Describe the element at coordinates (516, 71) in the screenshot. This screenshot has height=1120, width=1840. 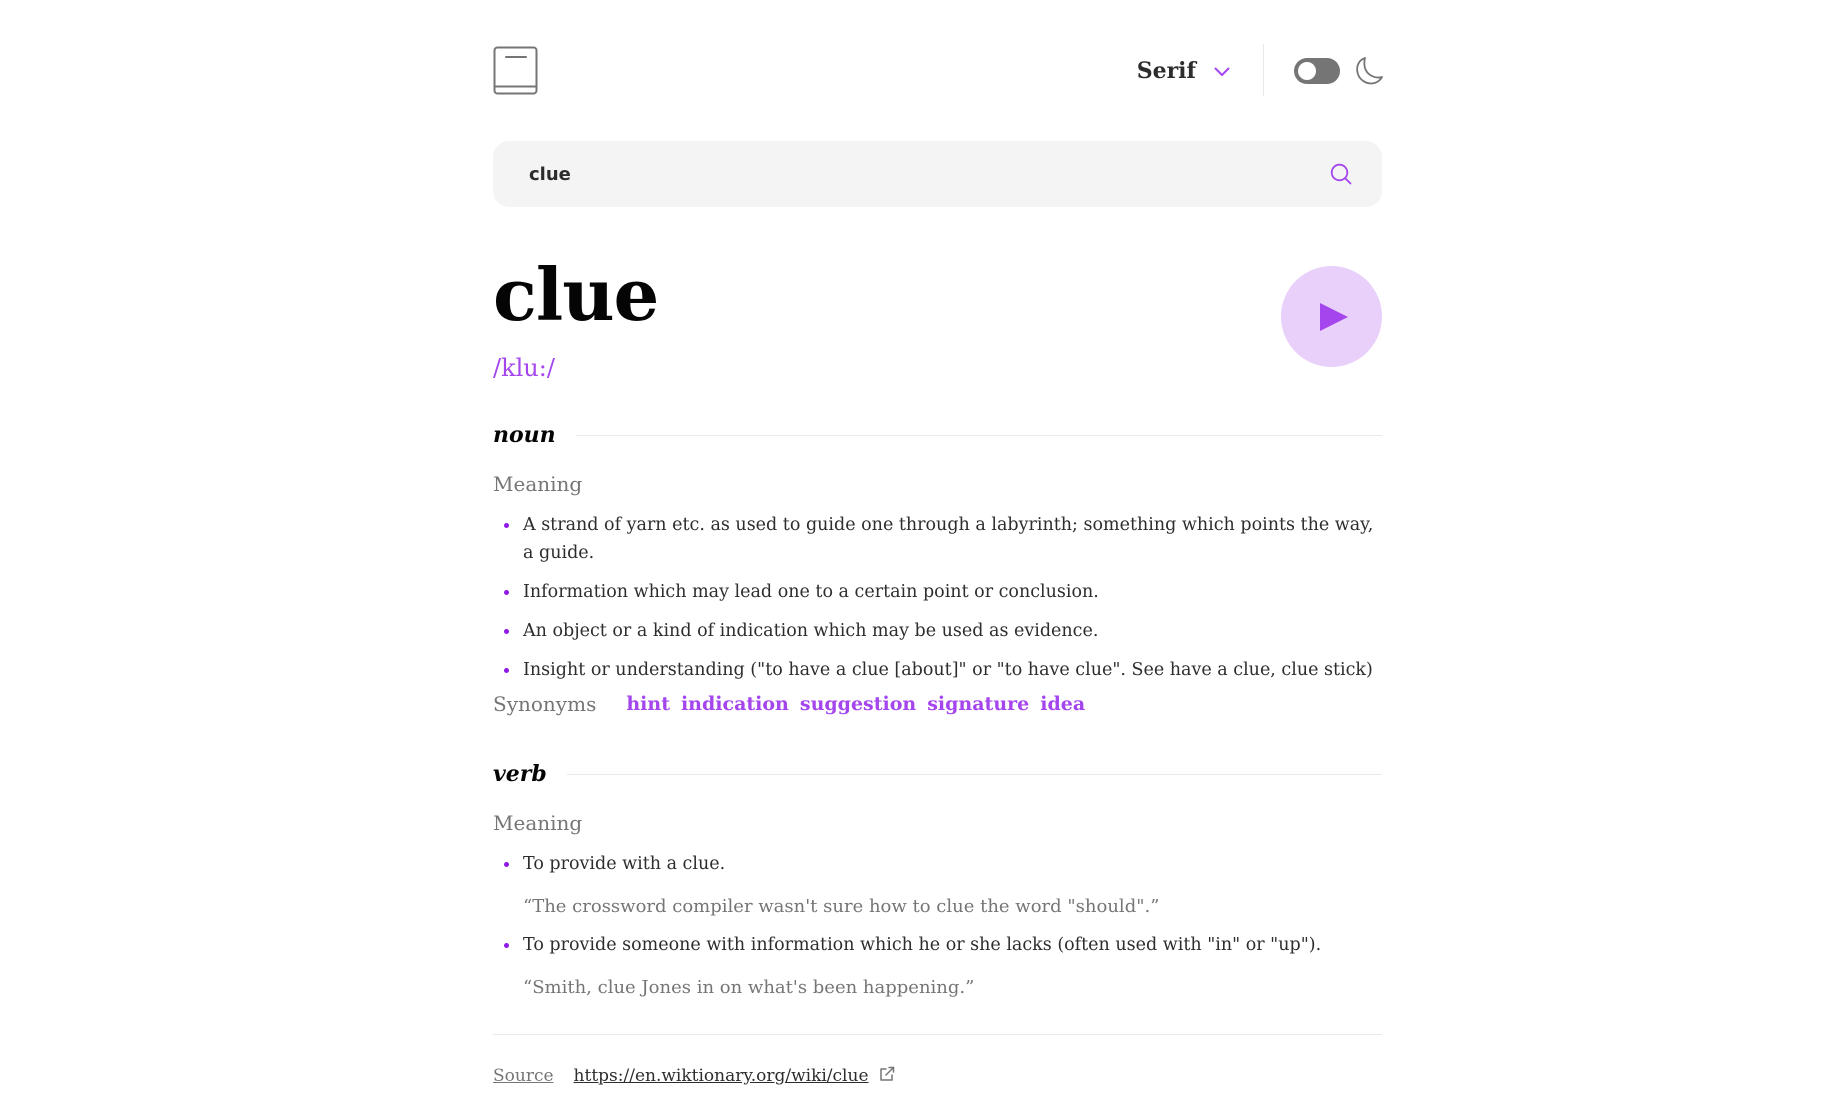
I see `book-logo-icon` at that location.